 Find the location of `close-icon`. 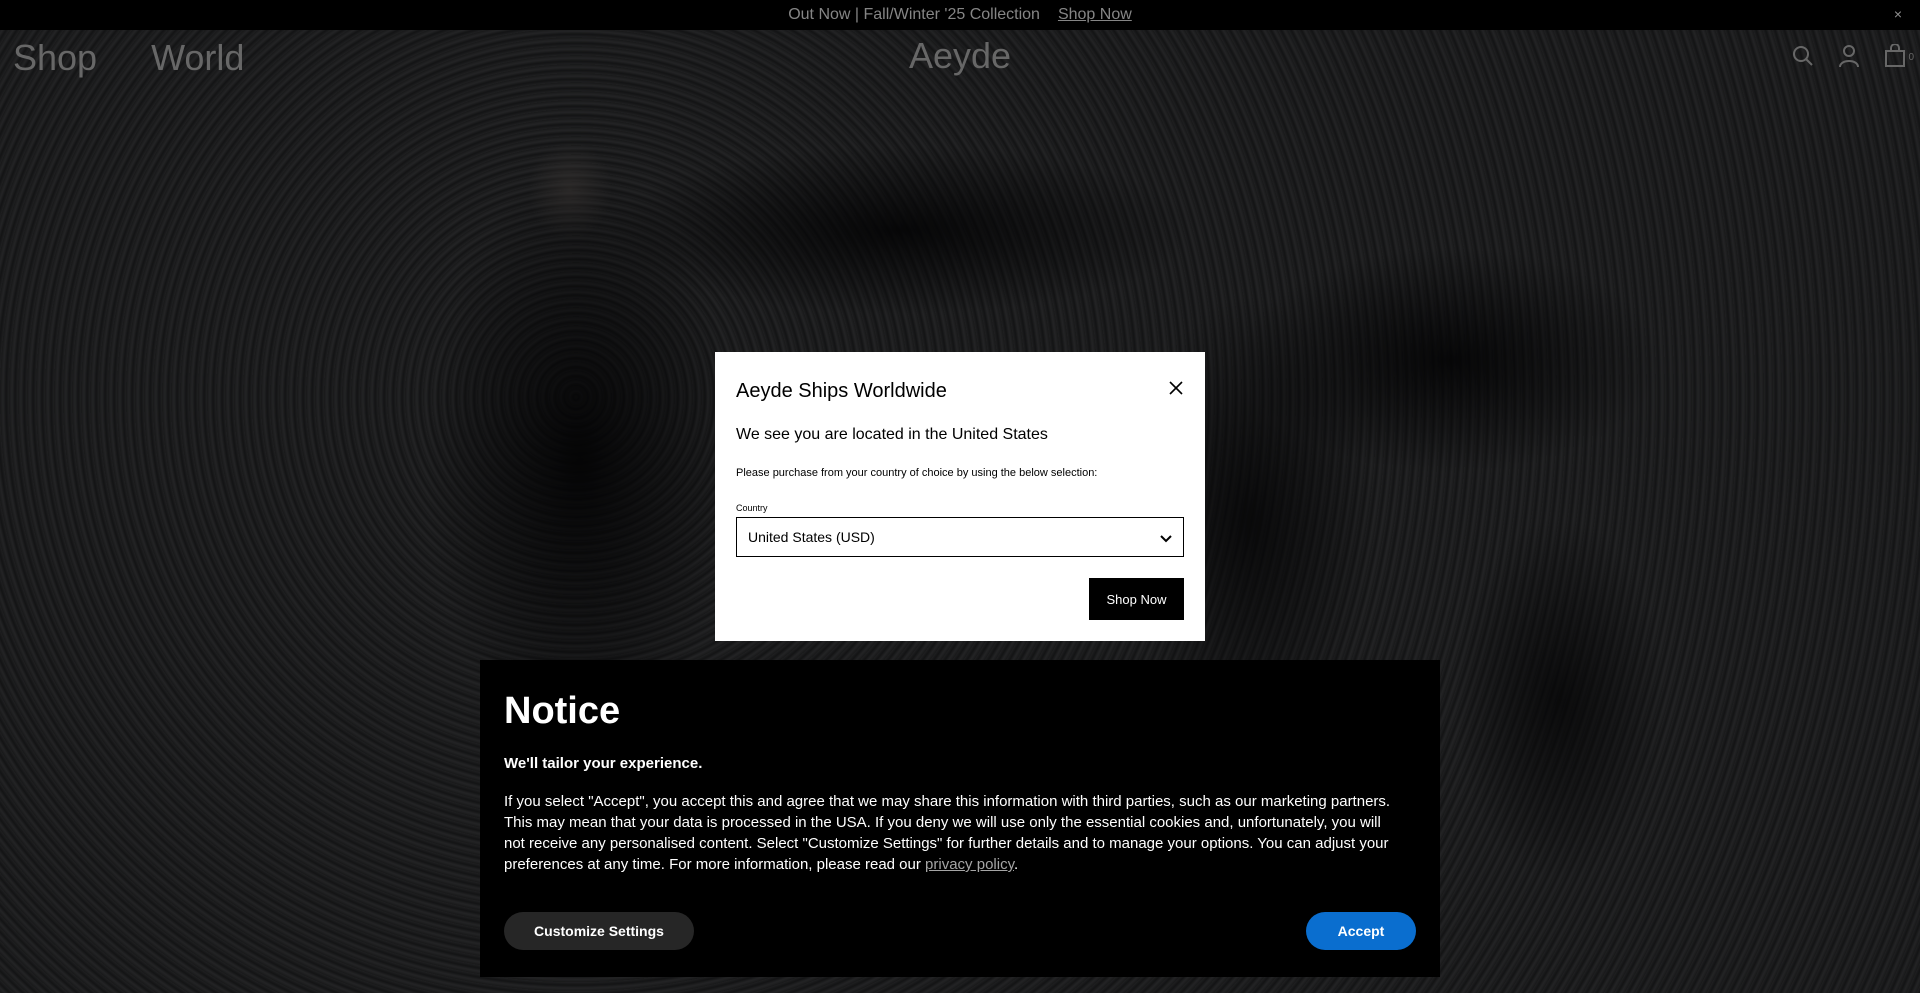

close-icon is located at coordinates (1176, 388).